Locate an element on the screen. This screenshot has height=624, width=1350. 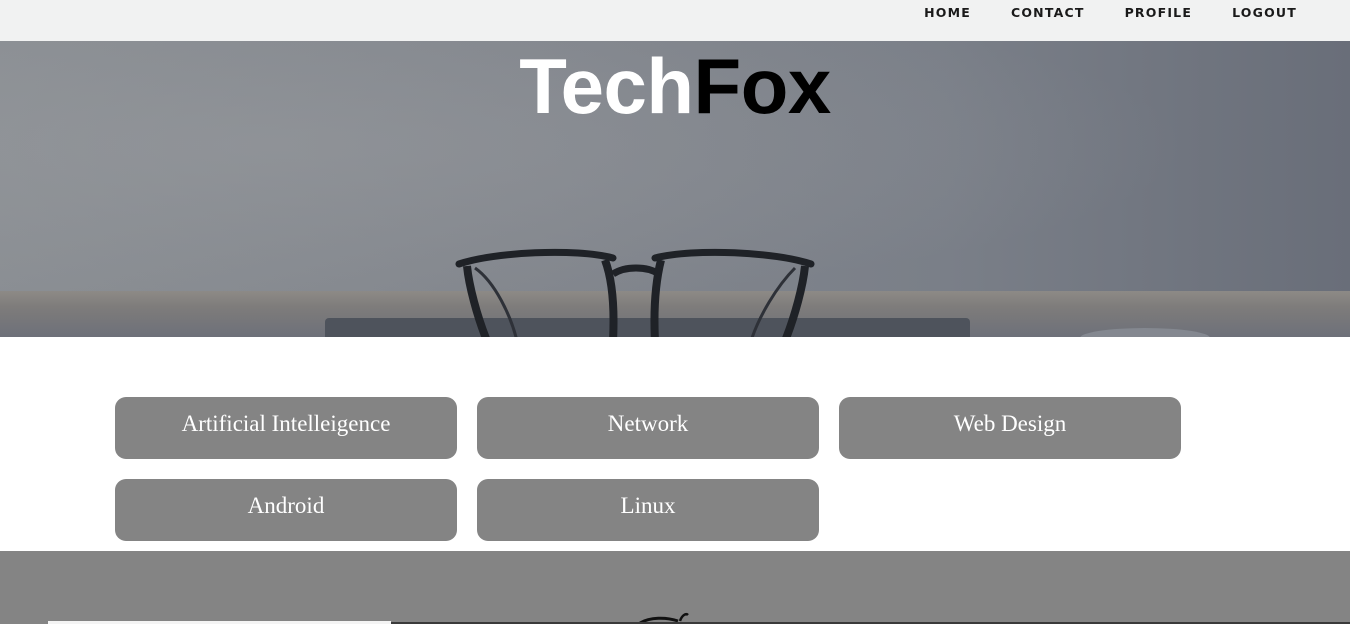
category-button-linux: Linux is located at coordinates (648, 510).